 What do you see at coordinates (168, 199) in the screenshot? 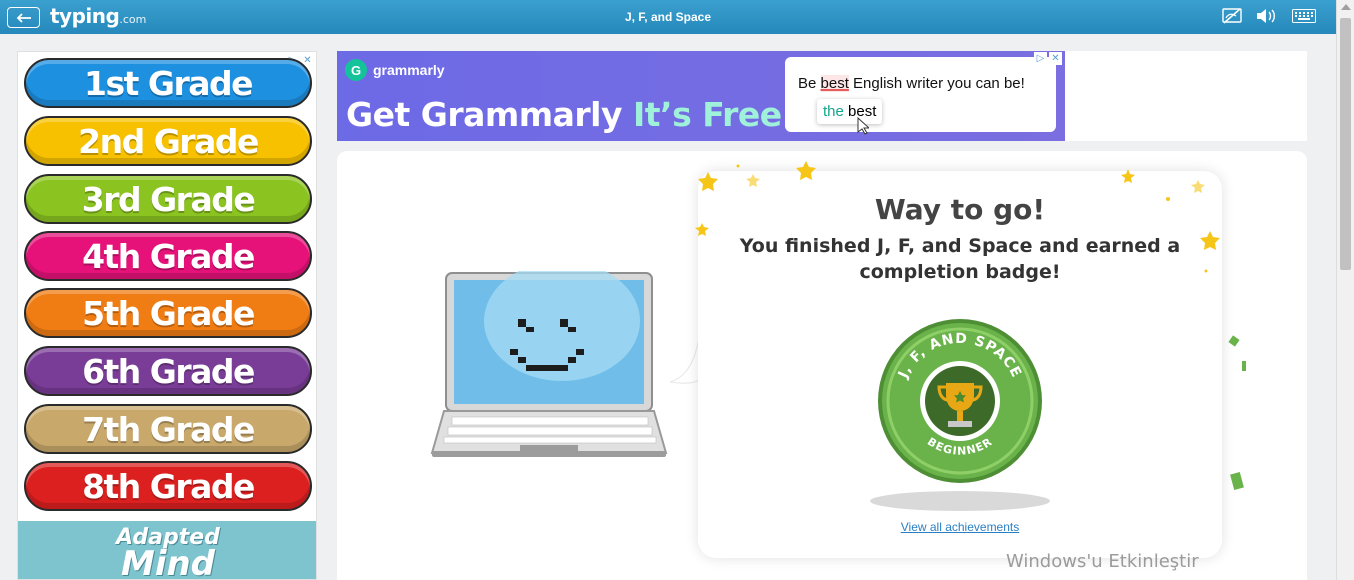
I see `grade-button: 3rd Grade` at bounding box center [168, 199].